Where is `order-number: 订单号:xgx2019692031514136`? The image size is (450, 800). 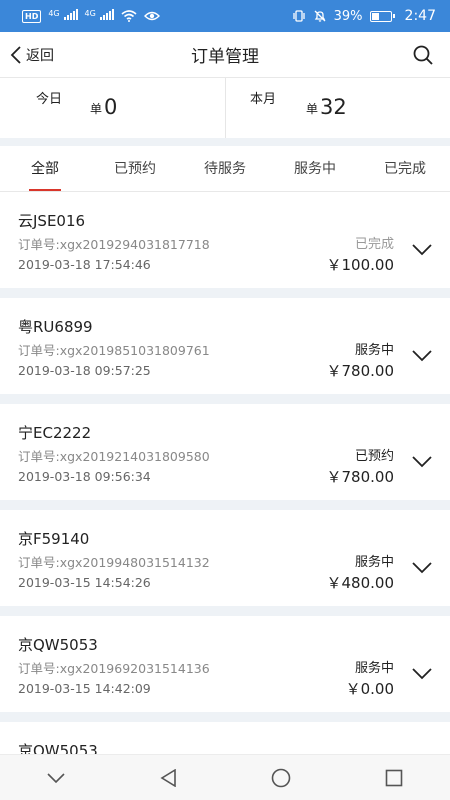 order-number: 订单号:xgx2019692031514136 is located at coordinates (114, 668).